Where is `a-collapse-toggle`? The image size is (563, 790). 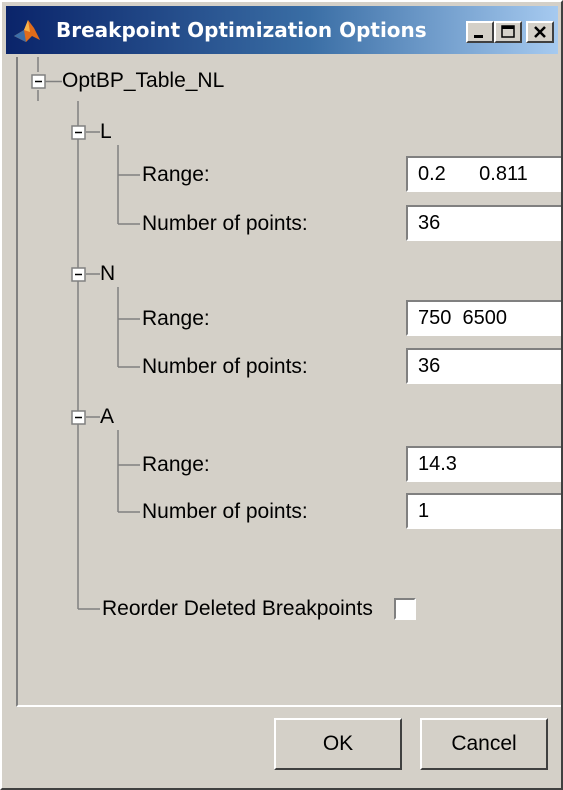 a-collapse-toggle is located at coordinates (78, 417).